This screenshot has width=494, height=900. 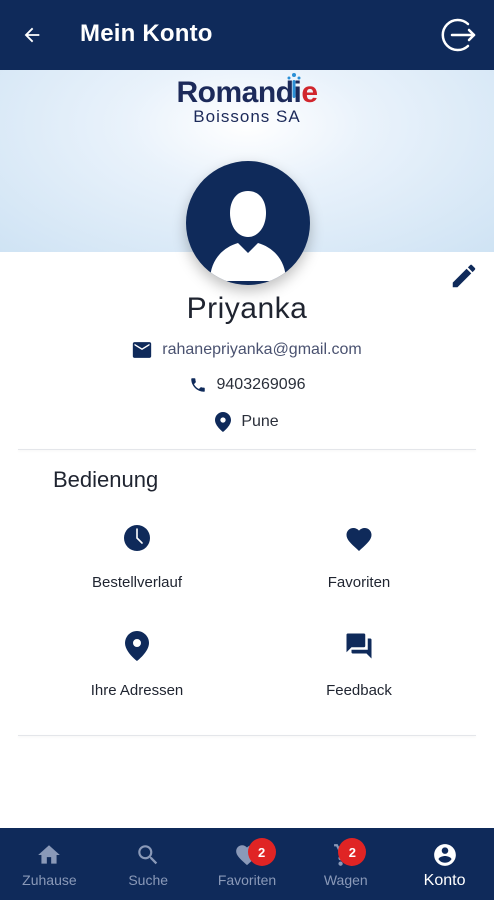 I want to click on brand-name: Romandie, so click(x=247, y=92).